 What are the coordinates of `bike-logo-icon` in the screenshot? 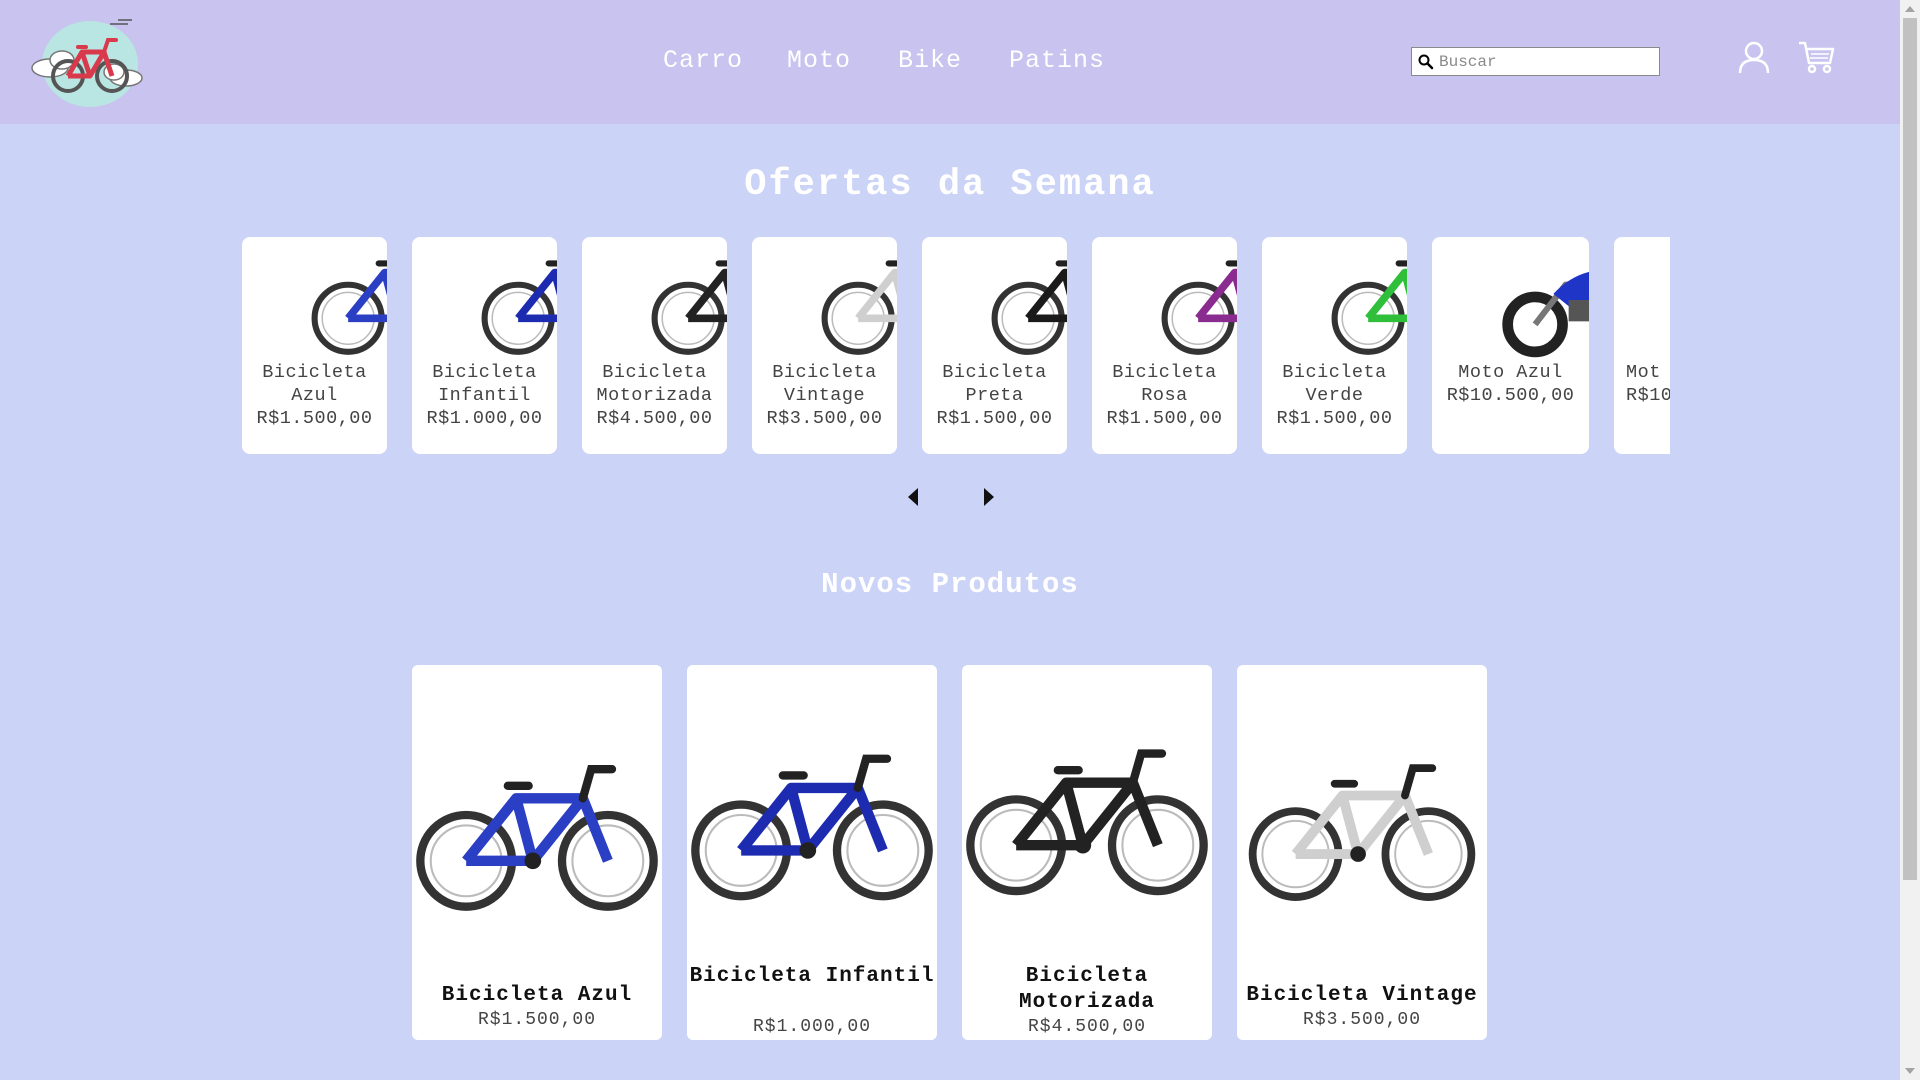 It's located at (87, 62).